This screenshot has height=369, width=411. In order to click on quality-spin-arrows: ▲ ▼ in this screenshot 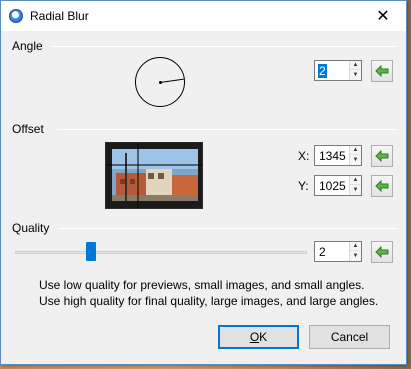, I will do `click(355, 251)`.